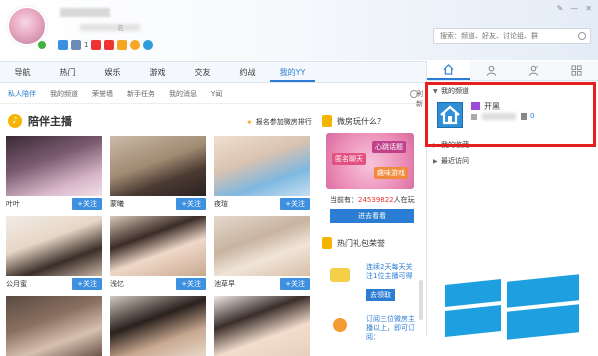 This screenshot has width=598, height=356. What do you see at coordinates (451, 161) in the screenshot?
I see `tree-recent: ▶ 最近访问` at bounding box center [451, 161].